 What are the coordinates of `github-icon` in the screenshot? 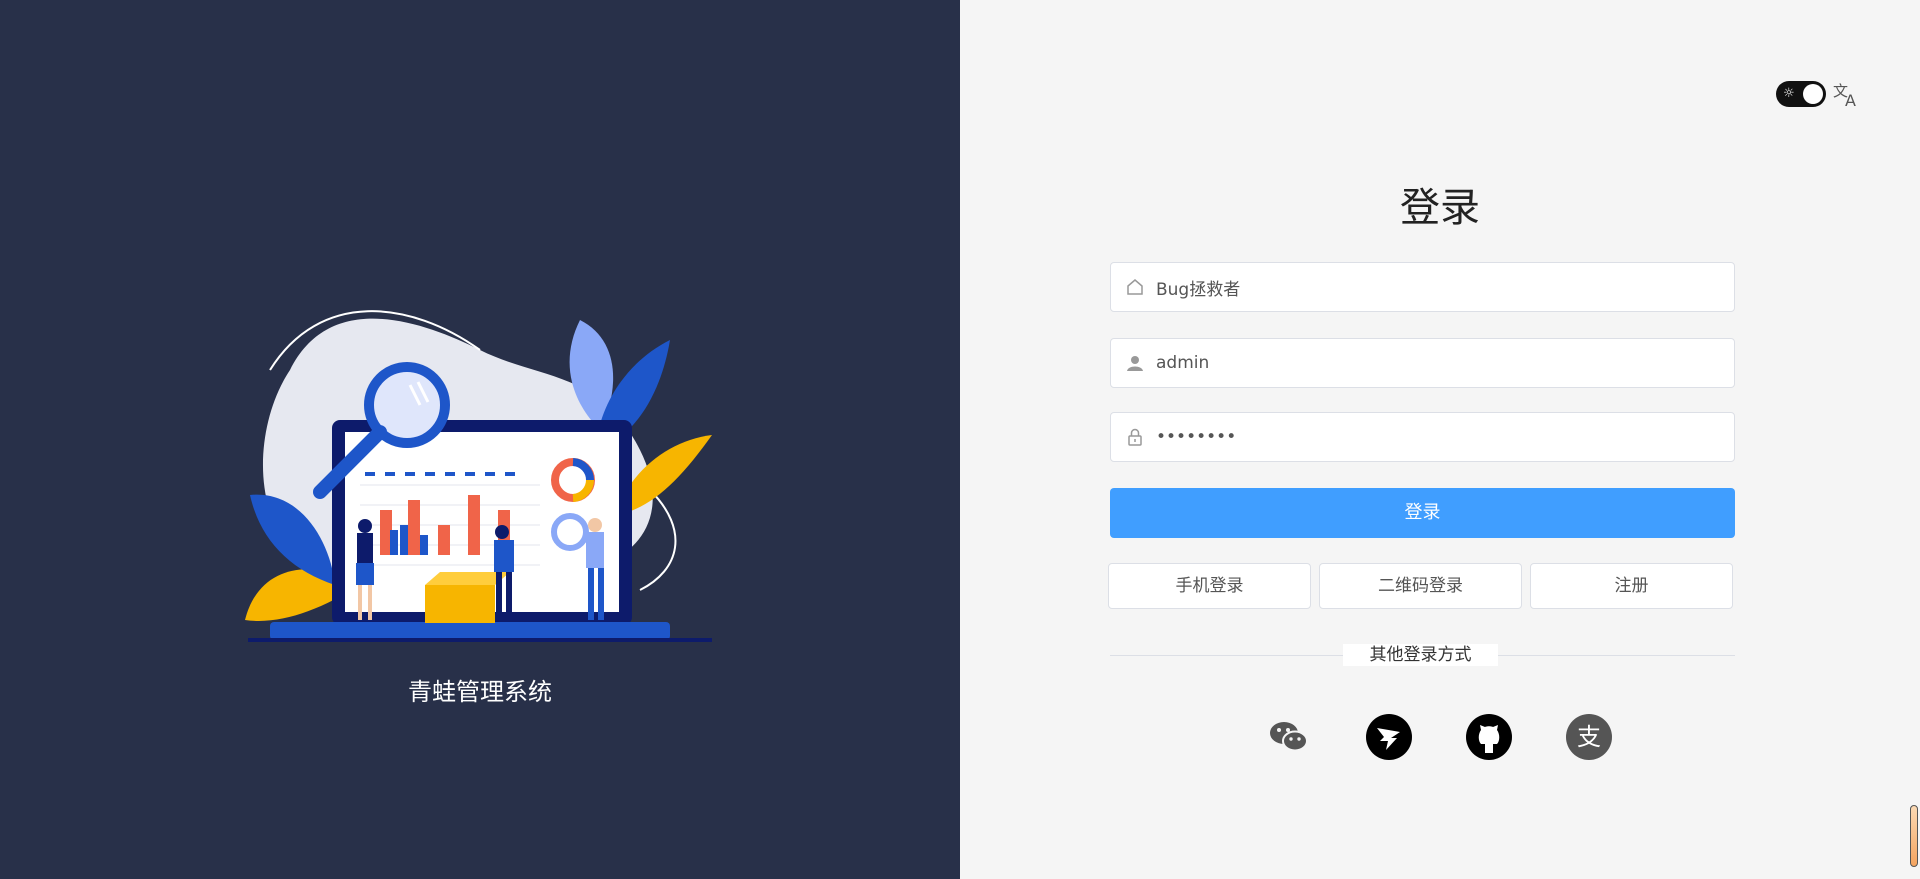 It's located at (1489, 737).